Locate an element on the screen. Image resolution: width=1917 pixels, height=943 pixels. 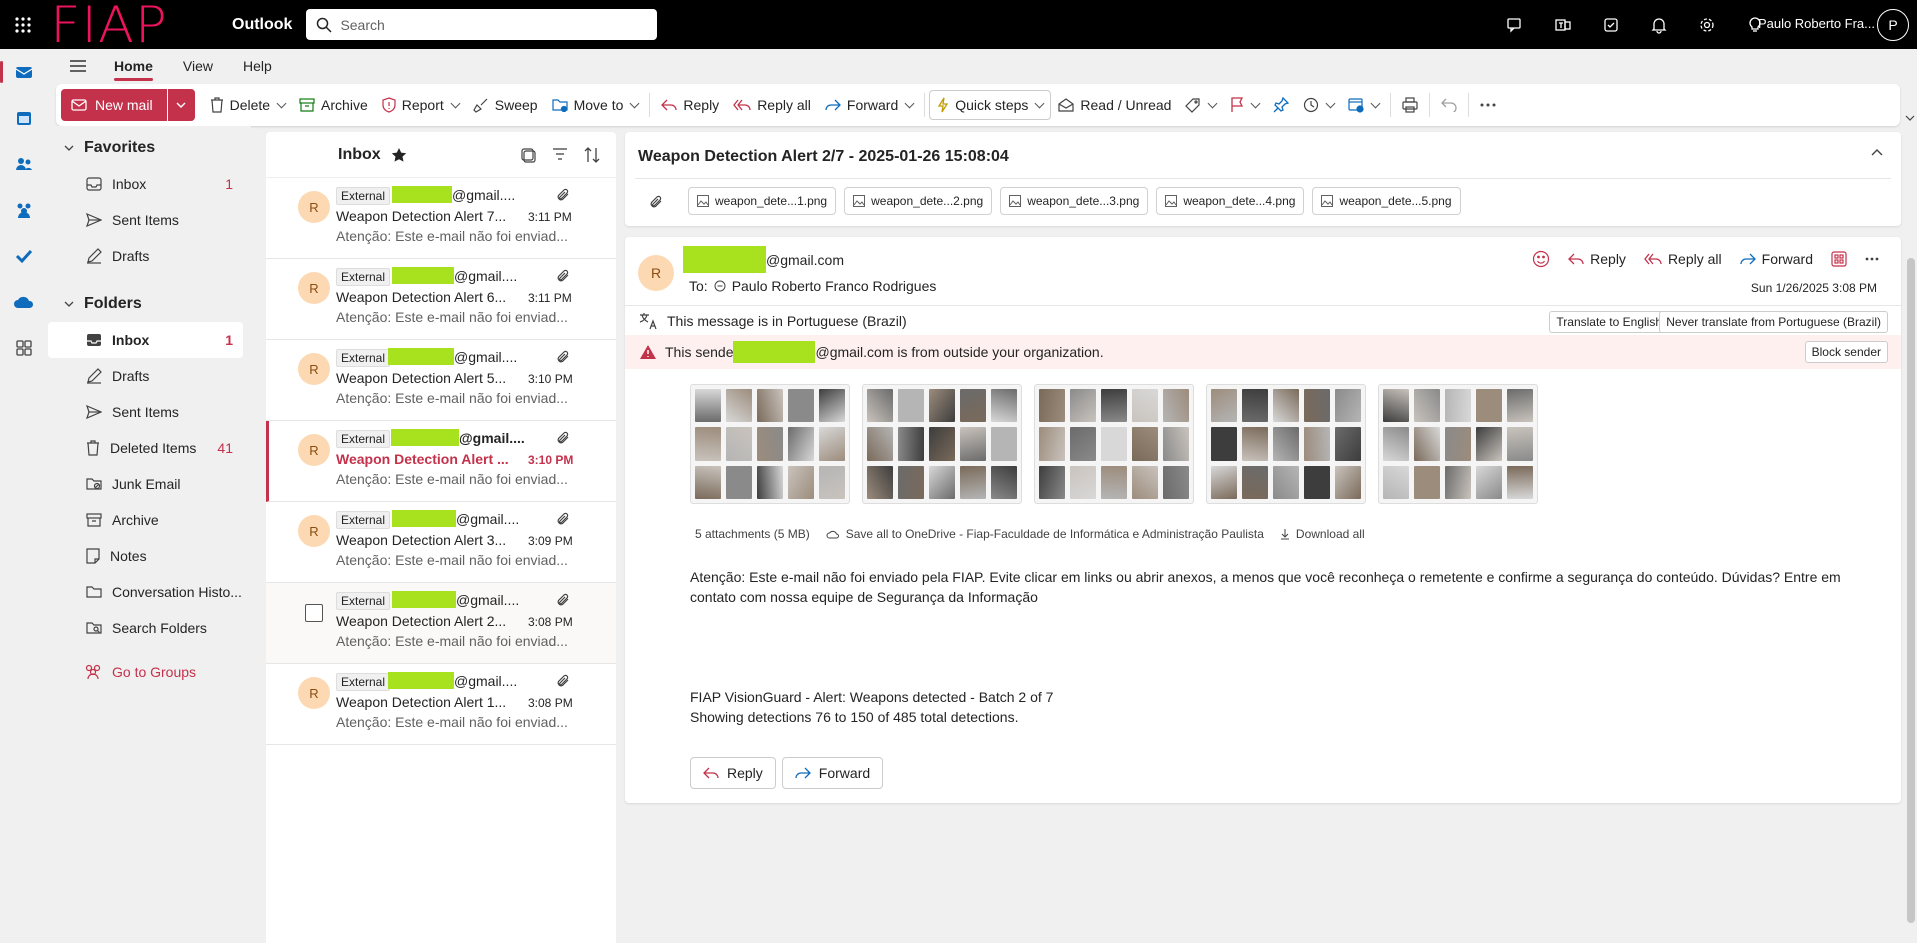
delete-label: Delete is located at coordinates (250, 105).